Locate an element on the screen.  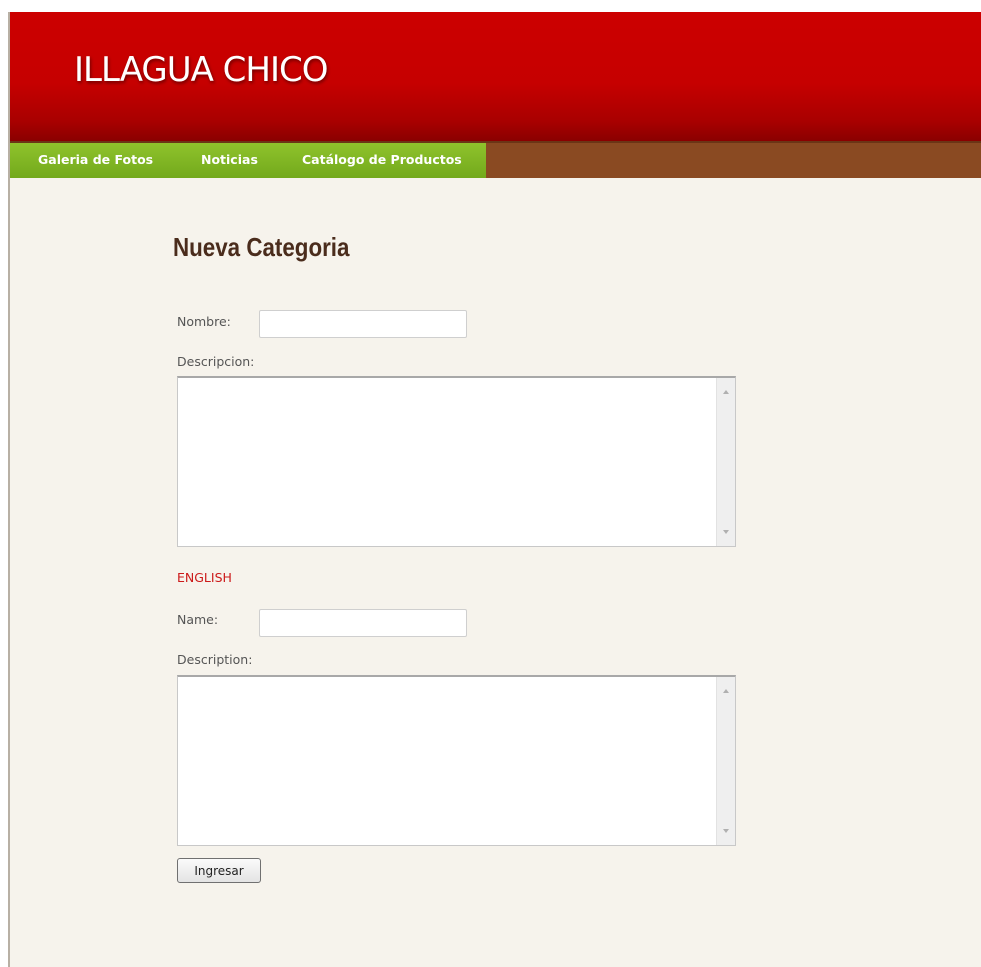
descripcion-scrollbar is located at coordinates (725, 462).